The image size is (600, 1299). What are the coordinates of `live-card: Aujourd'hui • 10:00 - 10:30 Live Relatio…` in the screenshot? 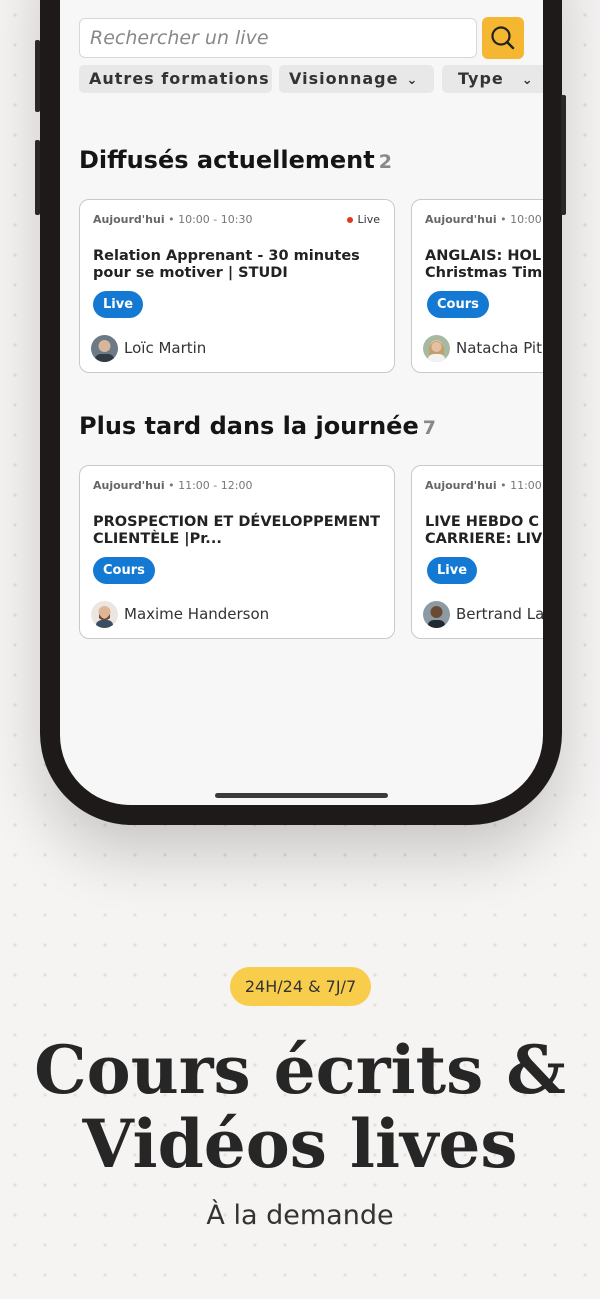 It's located at (237, 286).